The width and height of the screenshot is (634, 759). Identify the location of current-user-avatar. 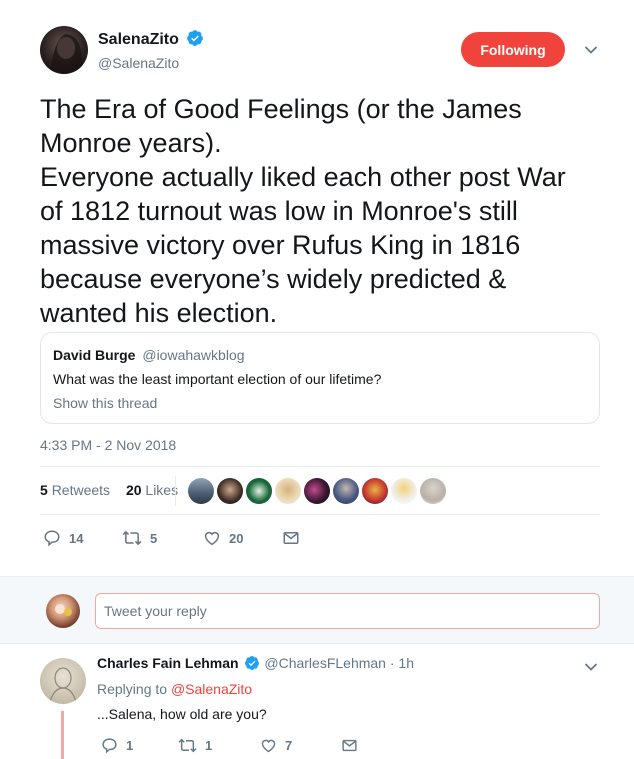
(63, 611).